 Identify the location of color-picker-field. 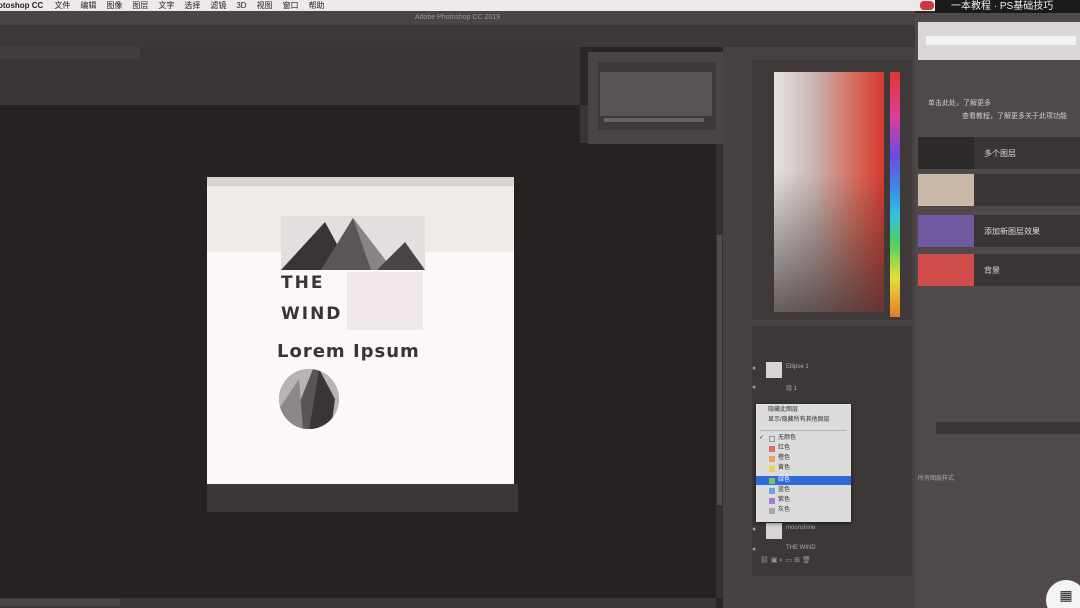
(829, 192).